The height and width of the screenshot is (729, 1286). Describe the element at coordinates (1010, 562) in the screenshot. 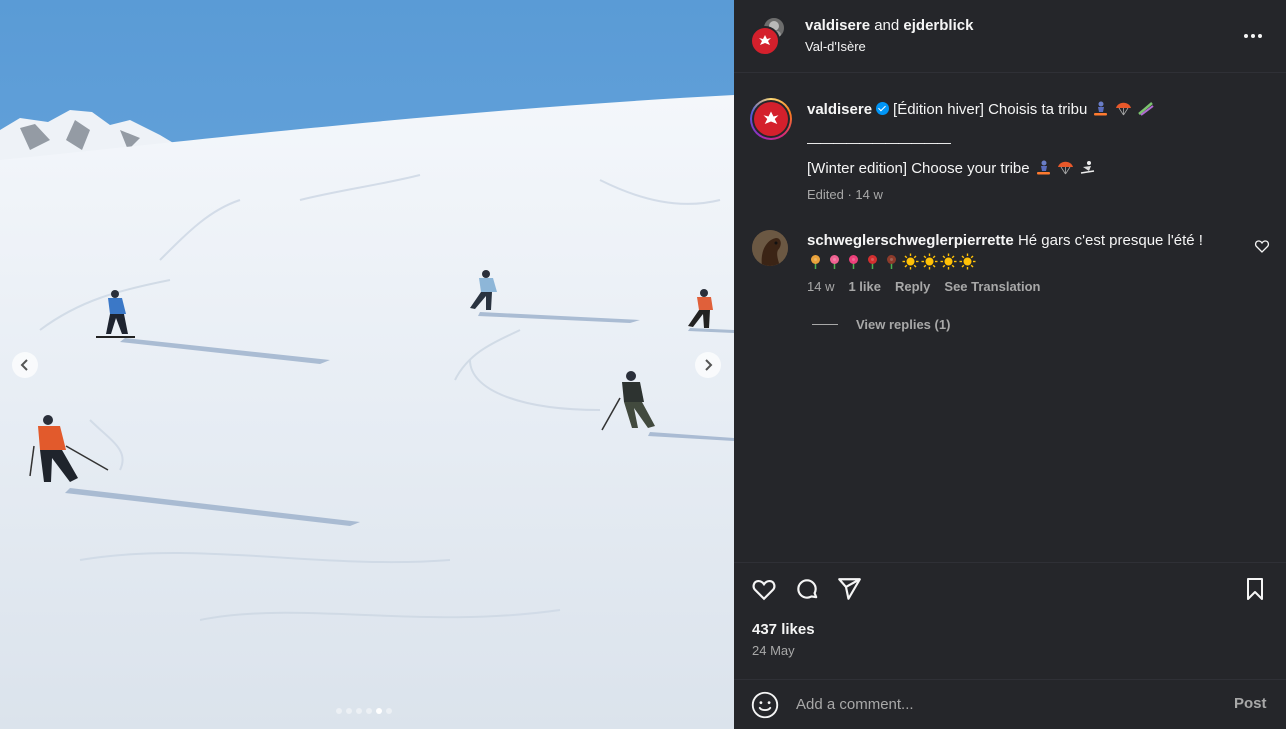

I see `actions-divider` at that location.